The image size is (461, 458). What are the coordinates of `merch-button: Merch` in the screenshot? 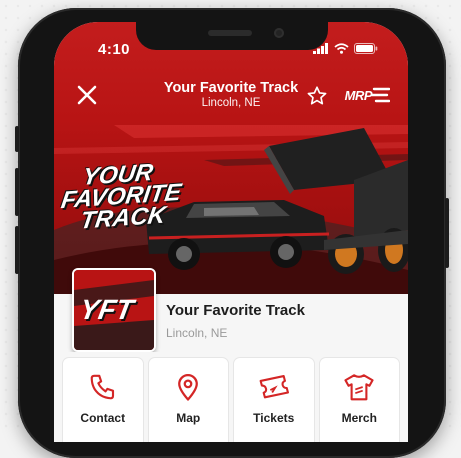 It's located at (359, 400).